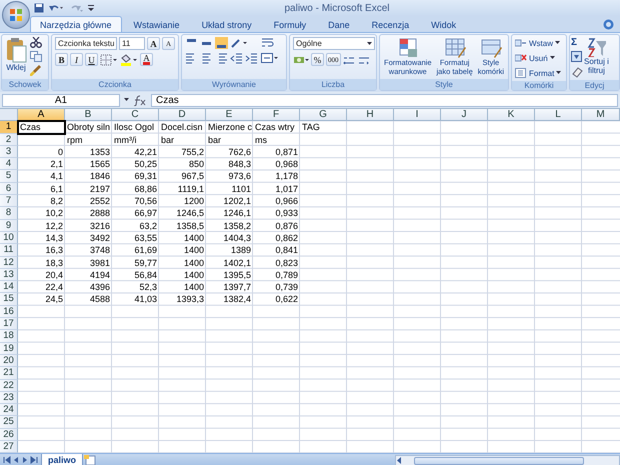 The height and width of the screenshot is (465, 620). I want to click on column-header: A, so click(41, 115).